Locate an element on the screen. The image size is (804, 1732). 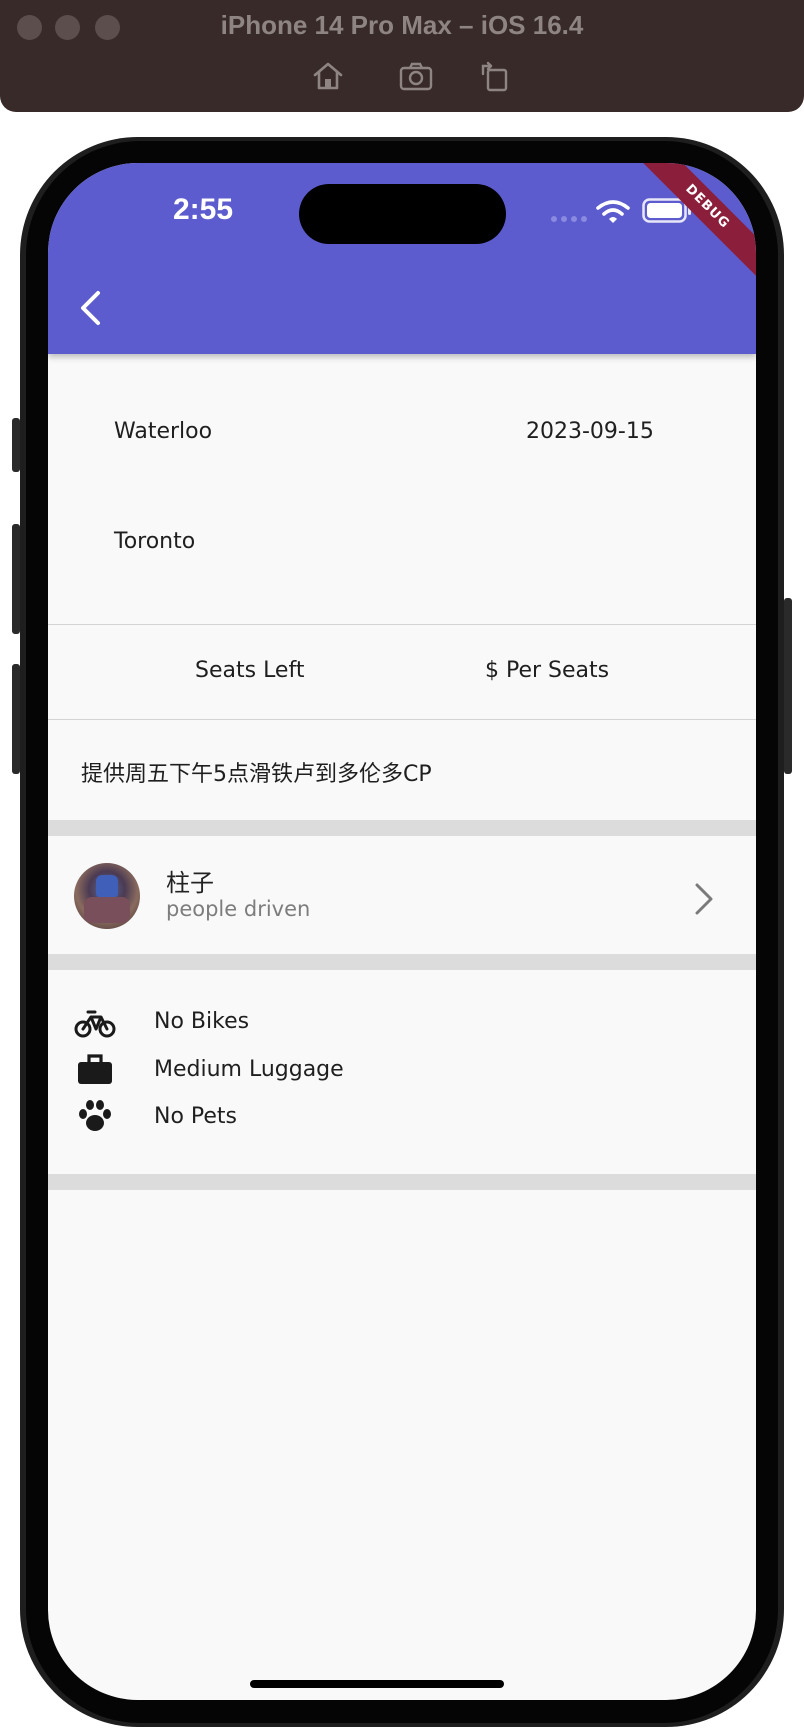
volume-up-button is located at coordinates (16, 579).